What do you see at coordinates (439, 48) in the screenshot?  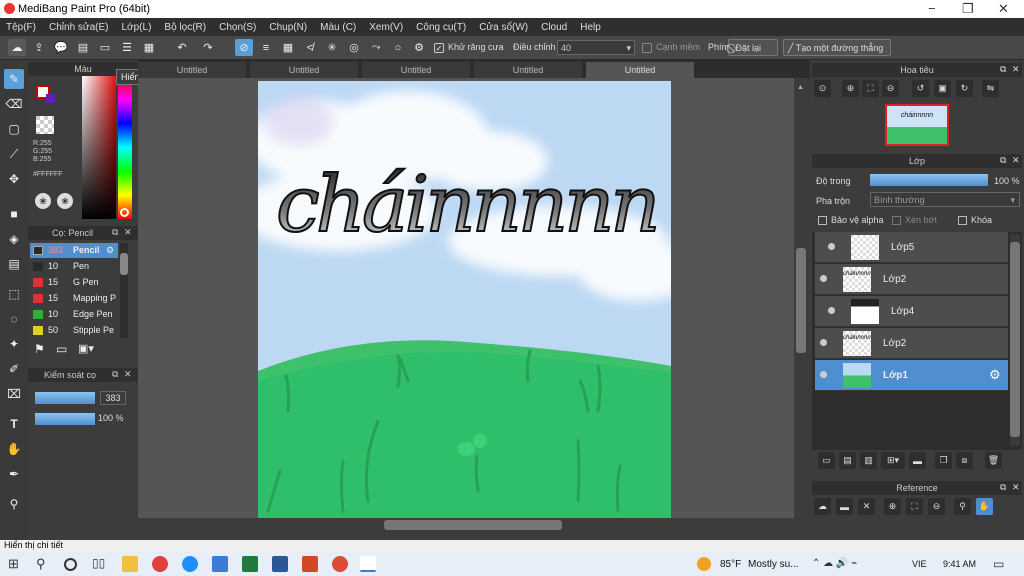 I see `antialias-checkbox: ✓` at bounding box center [439, 48].